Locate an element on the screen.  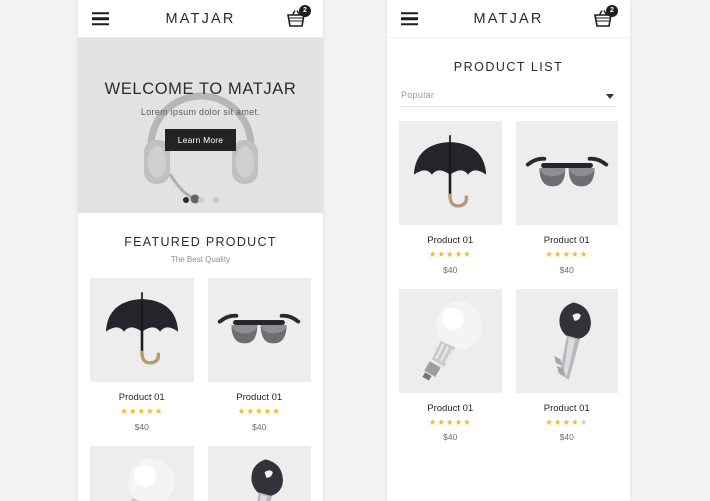
featured-section-header: FEATURED PRODUCT The Best Quality is located at coordinates (200, 245).